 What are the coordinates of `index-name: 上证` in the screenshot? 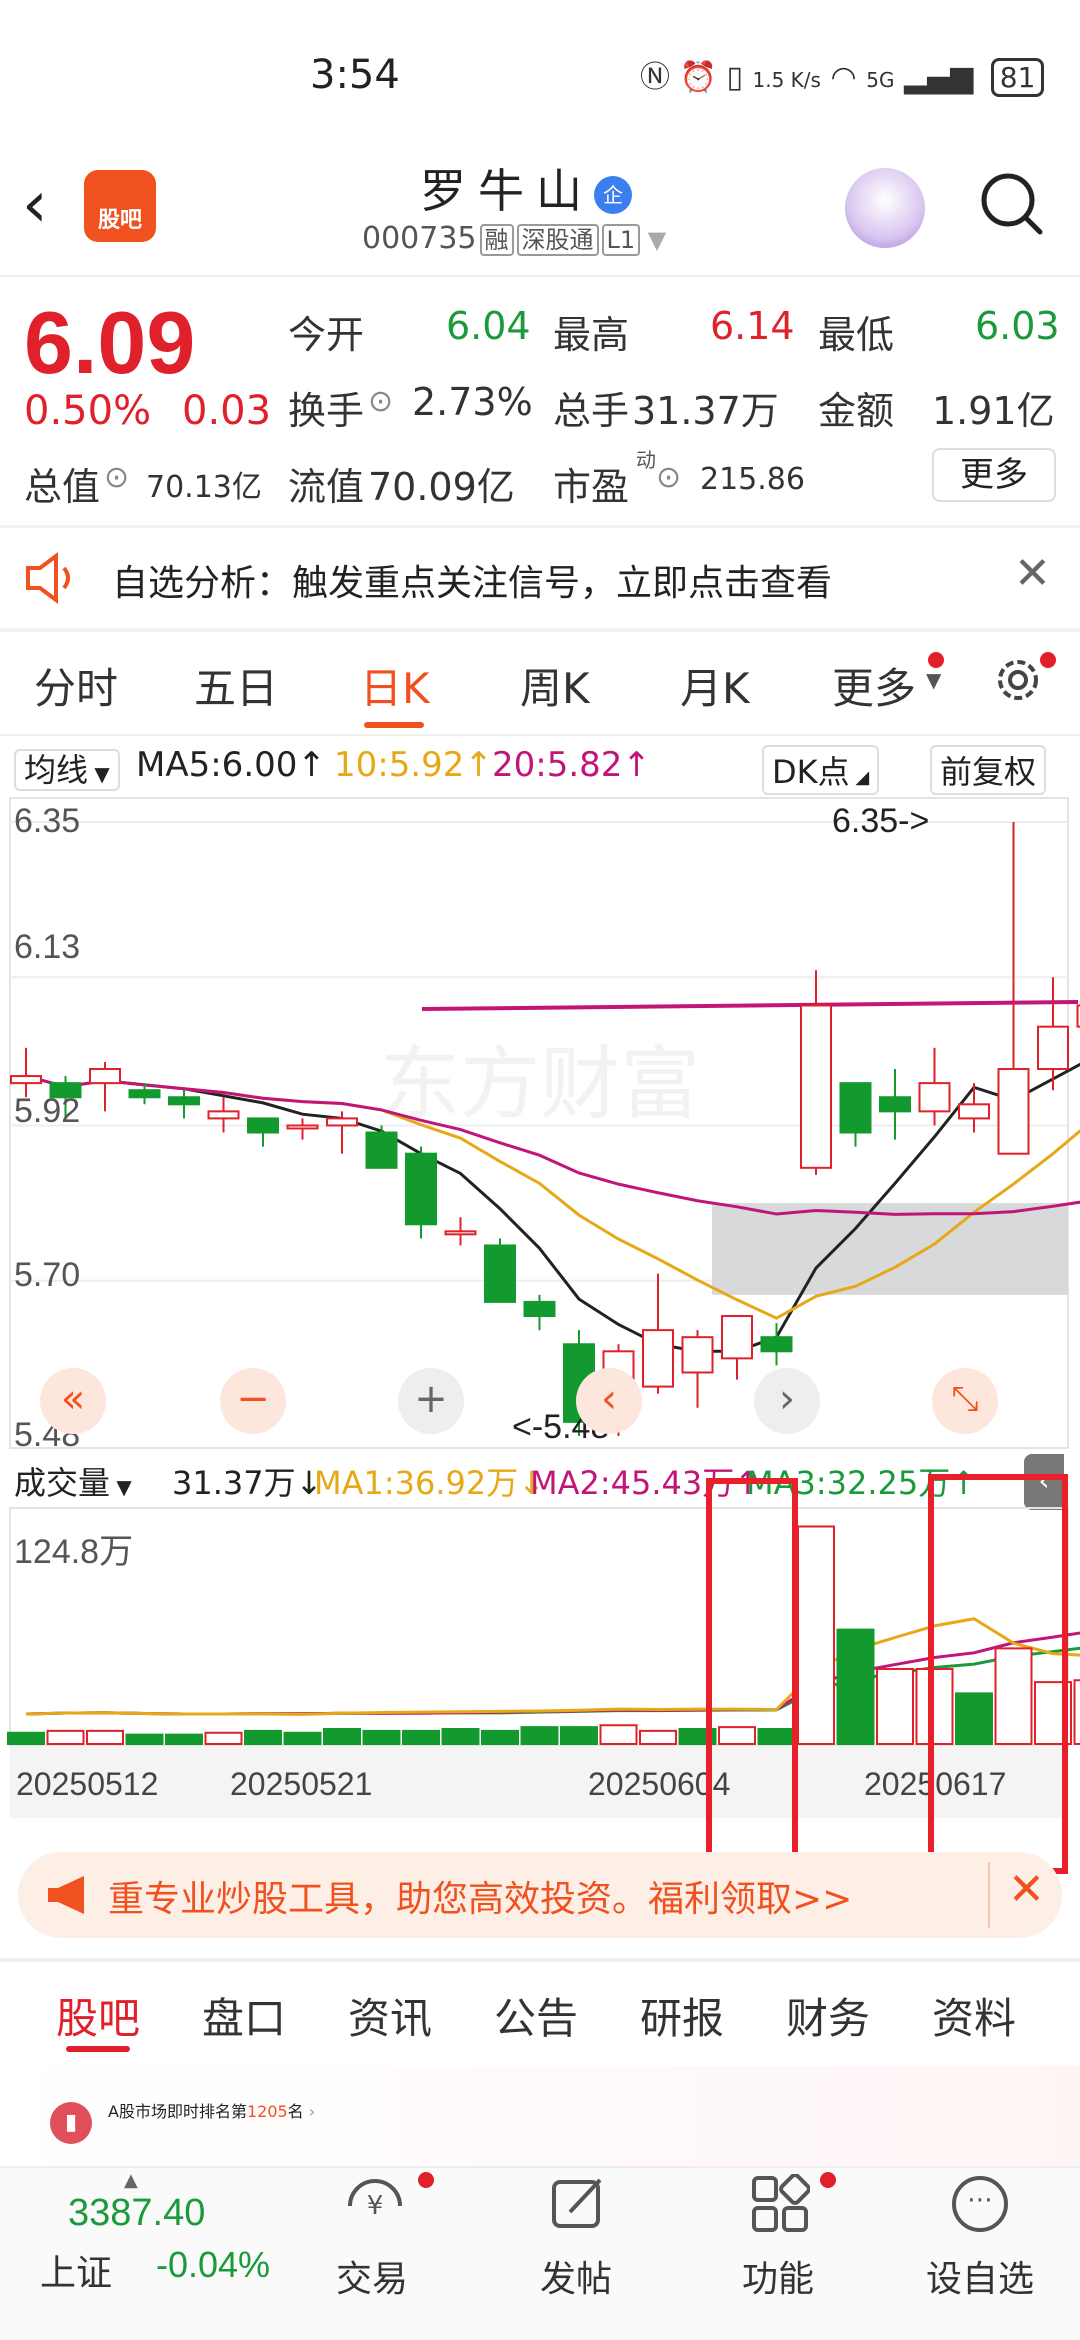 It's located at (76, 2273).